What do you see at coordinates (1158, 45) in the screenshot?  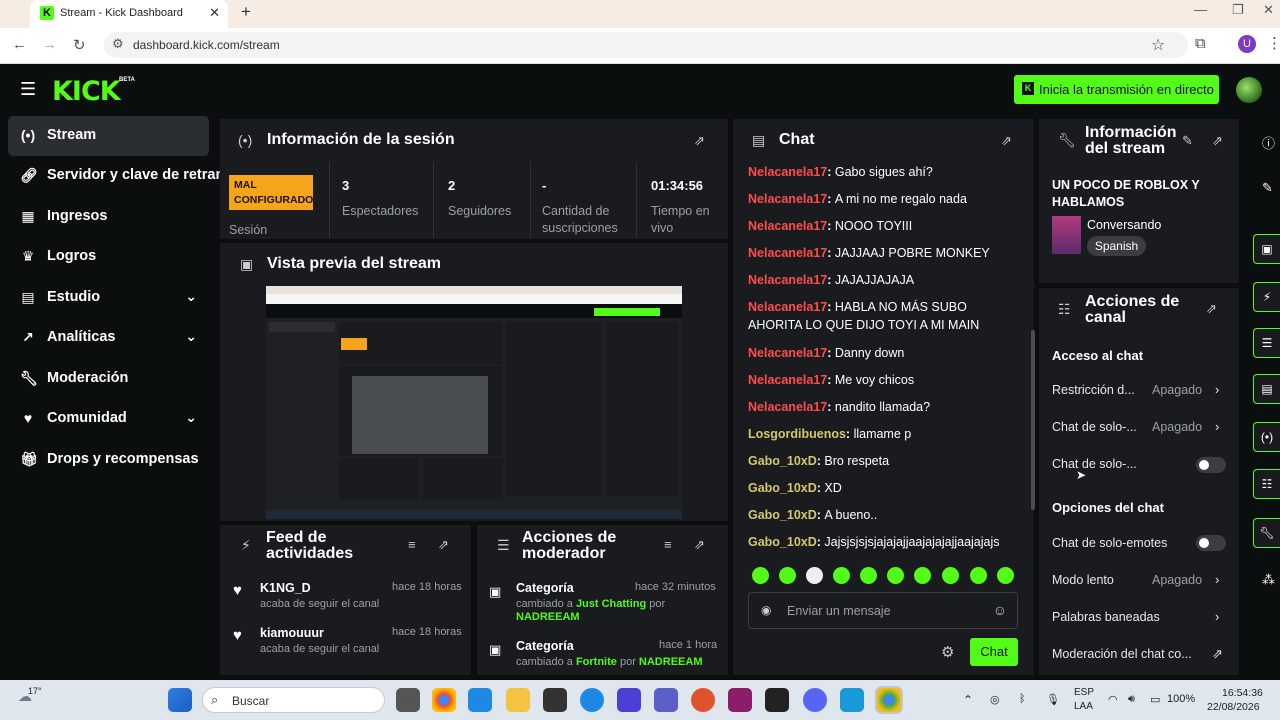 I see `bookmark-star-icon: ☆` at bounding box center [1158, 45].